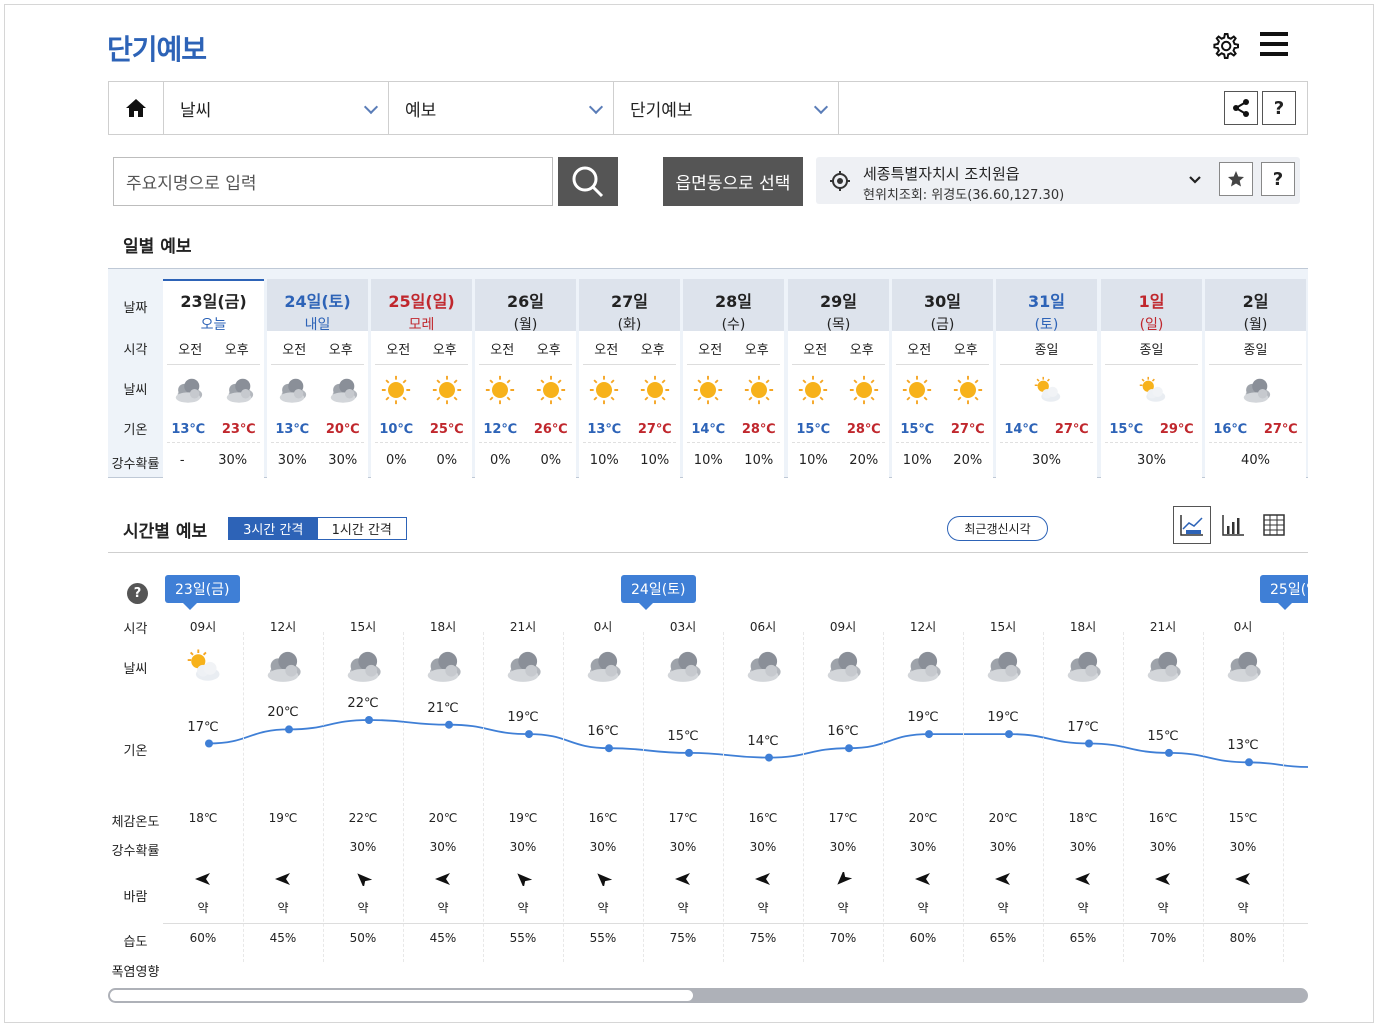 The image size is (1378, 1027). Describe the element at coordinates (362, 528) in the screenshot. I see `one-hour-interval-tab: 1시간 간격` at that location.